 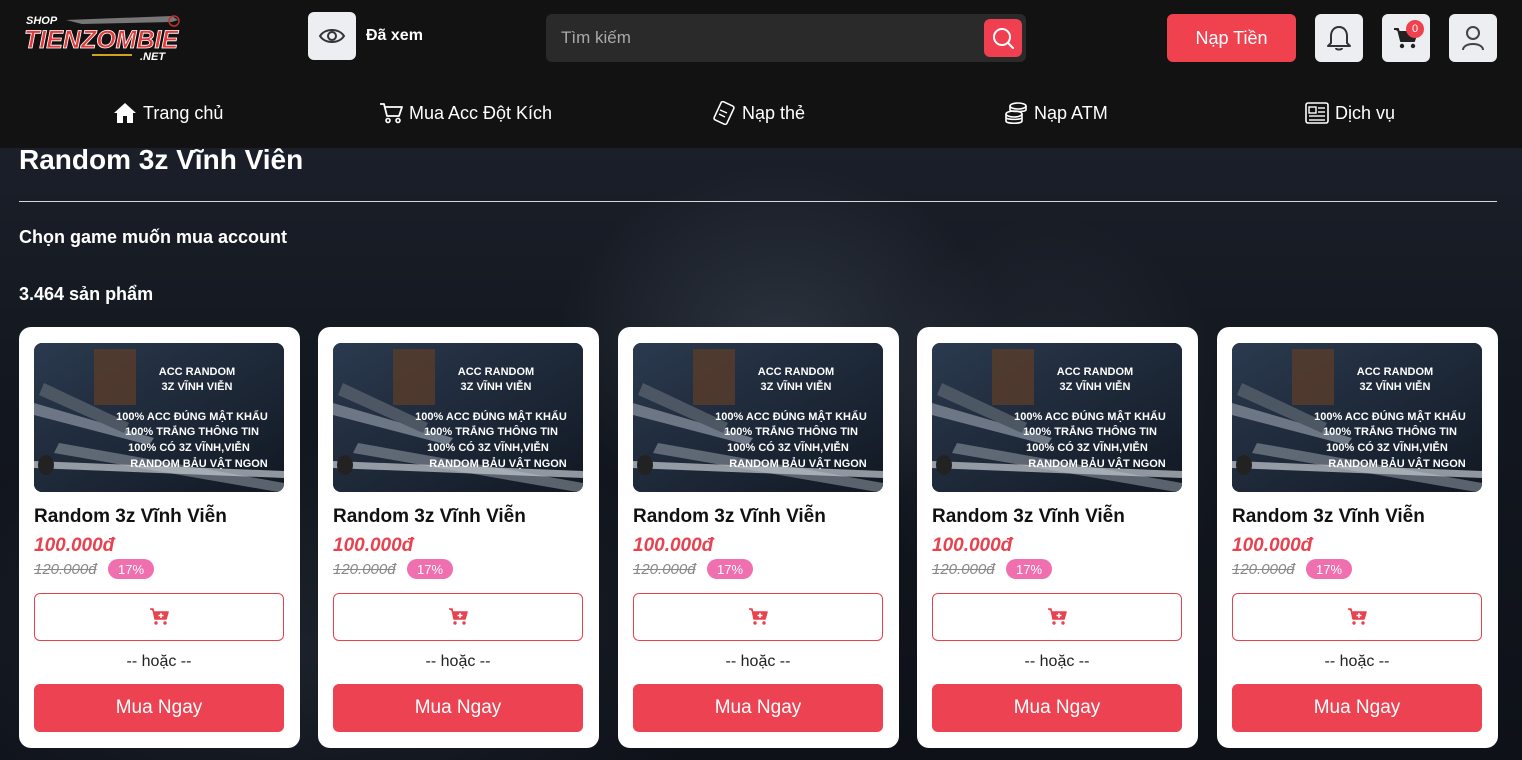 What do you see at coordinates (774, 112) in the screenshot?
I see `nav-label: Nạp thẻ` at bounding box center [774, 112].